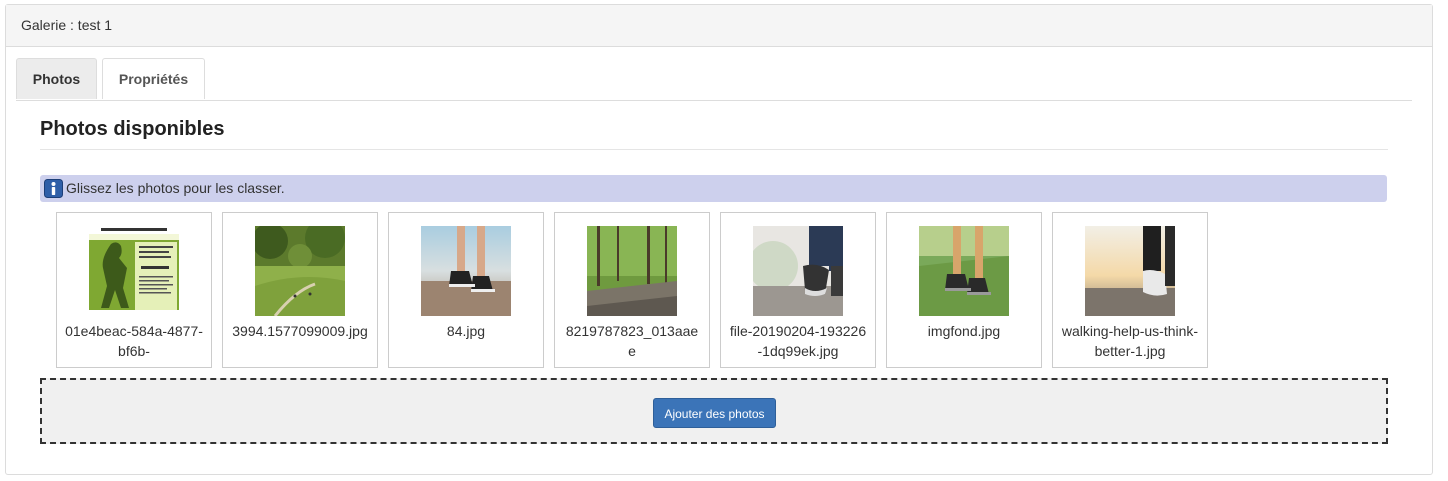 The width and height of the screenshot is (1448, 481). I want to click on photo-thumbnail: 8219787823_013aaee, so click(632, 290).